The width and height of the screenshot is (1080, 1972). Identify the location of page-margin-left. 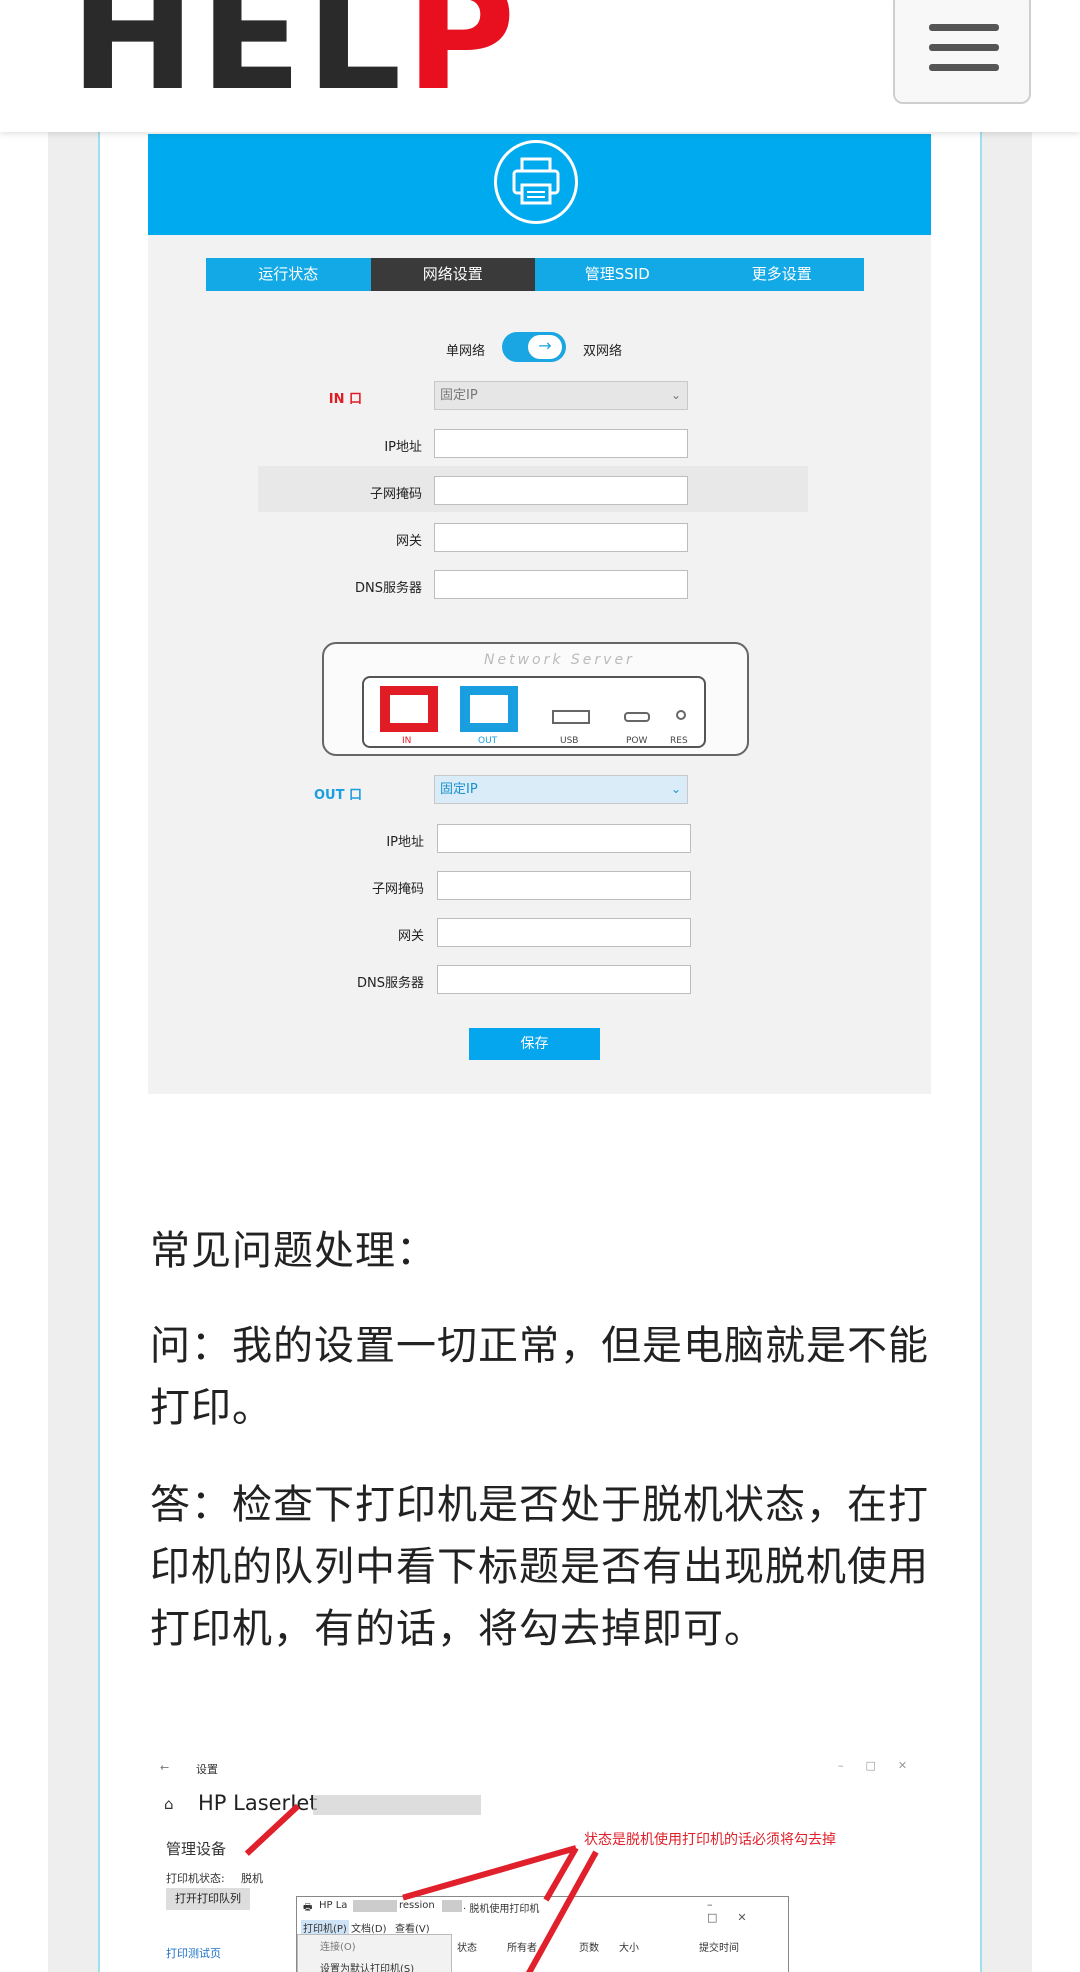
(74, 1052).